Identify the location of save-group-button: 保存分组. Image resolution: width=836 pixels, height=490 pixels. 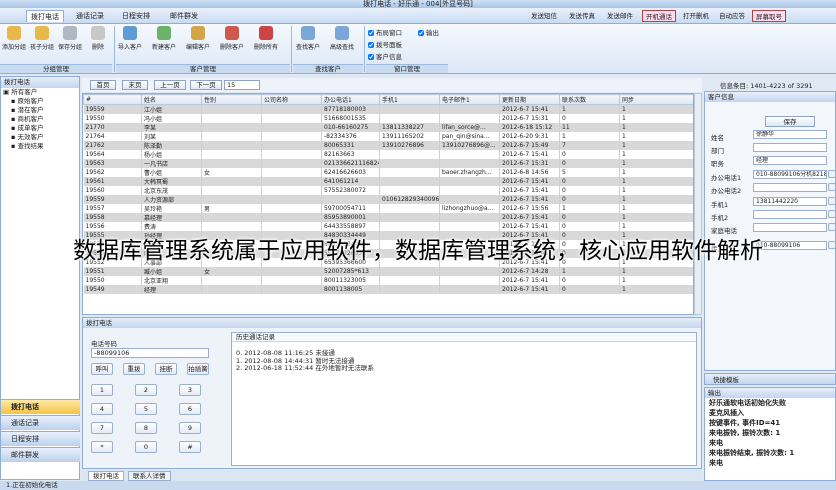
(70, 38).